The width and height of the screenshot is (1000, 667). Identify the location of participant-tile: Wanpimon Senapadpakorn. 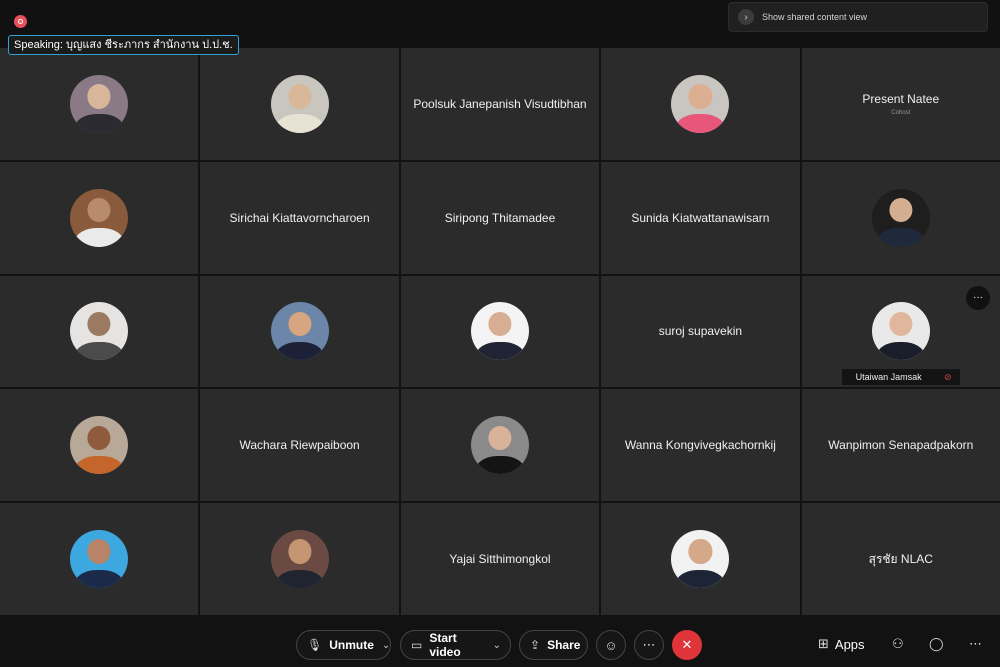
(900, 445).